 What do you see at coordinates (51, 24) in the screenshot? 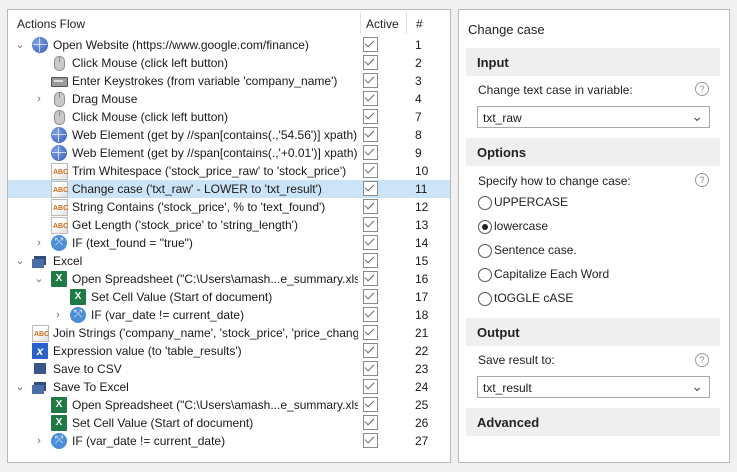
I see `column-header-actions-flow: Actions Flow` at bounding box center [51, 24].